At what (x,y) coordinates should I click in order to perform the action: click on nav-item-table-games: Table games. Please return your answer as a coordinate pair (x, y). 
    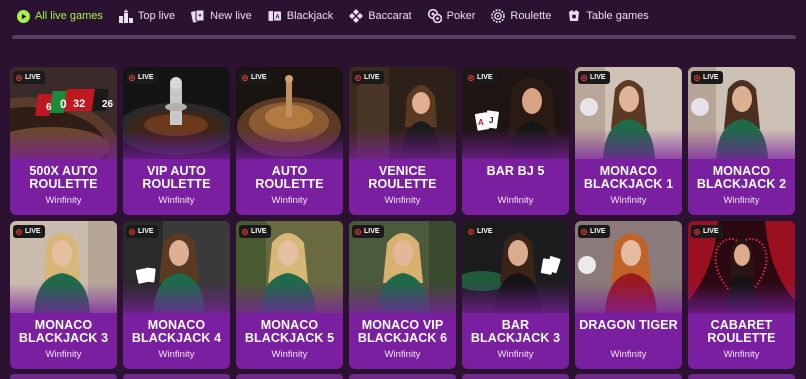
    Looking at the image, I should click on (608, 16).